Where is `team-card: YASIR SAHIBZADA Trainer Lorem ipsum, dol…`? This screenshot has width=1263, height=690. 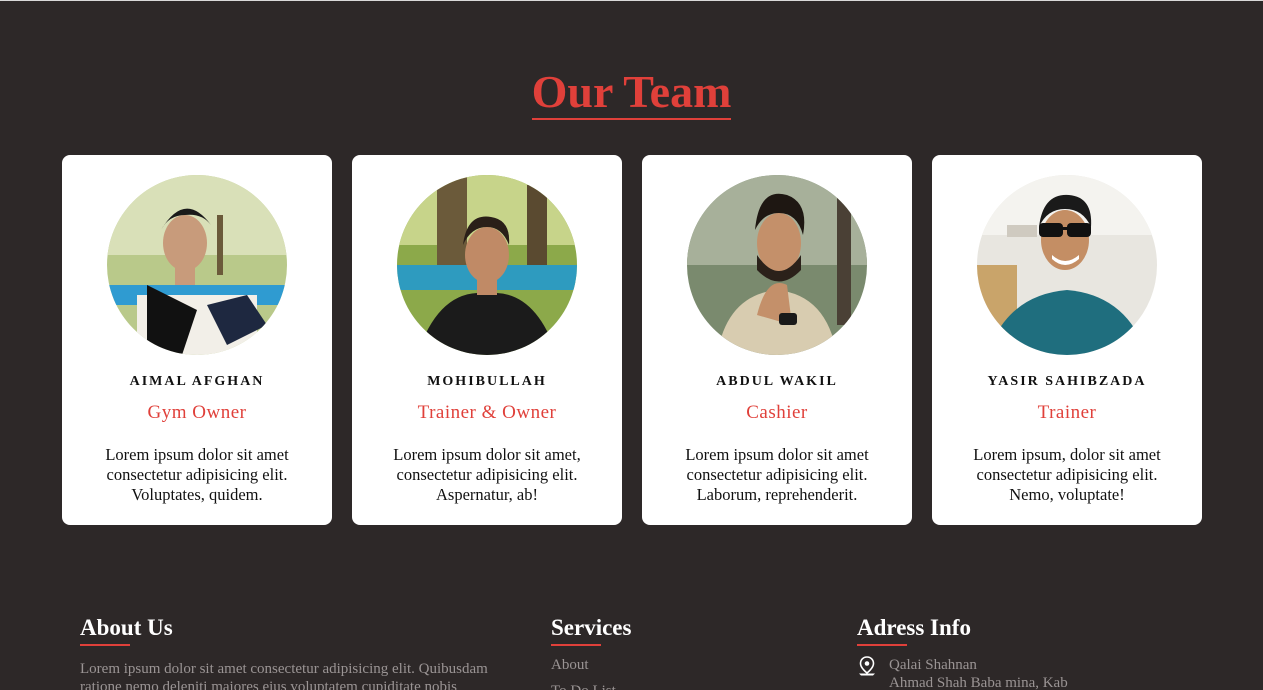 team-card: YASIR SAHIBZADA Trainer Lorem ipsum, dol… is located at coordinates (1067, 340).